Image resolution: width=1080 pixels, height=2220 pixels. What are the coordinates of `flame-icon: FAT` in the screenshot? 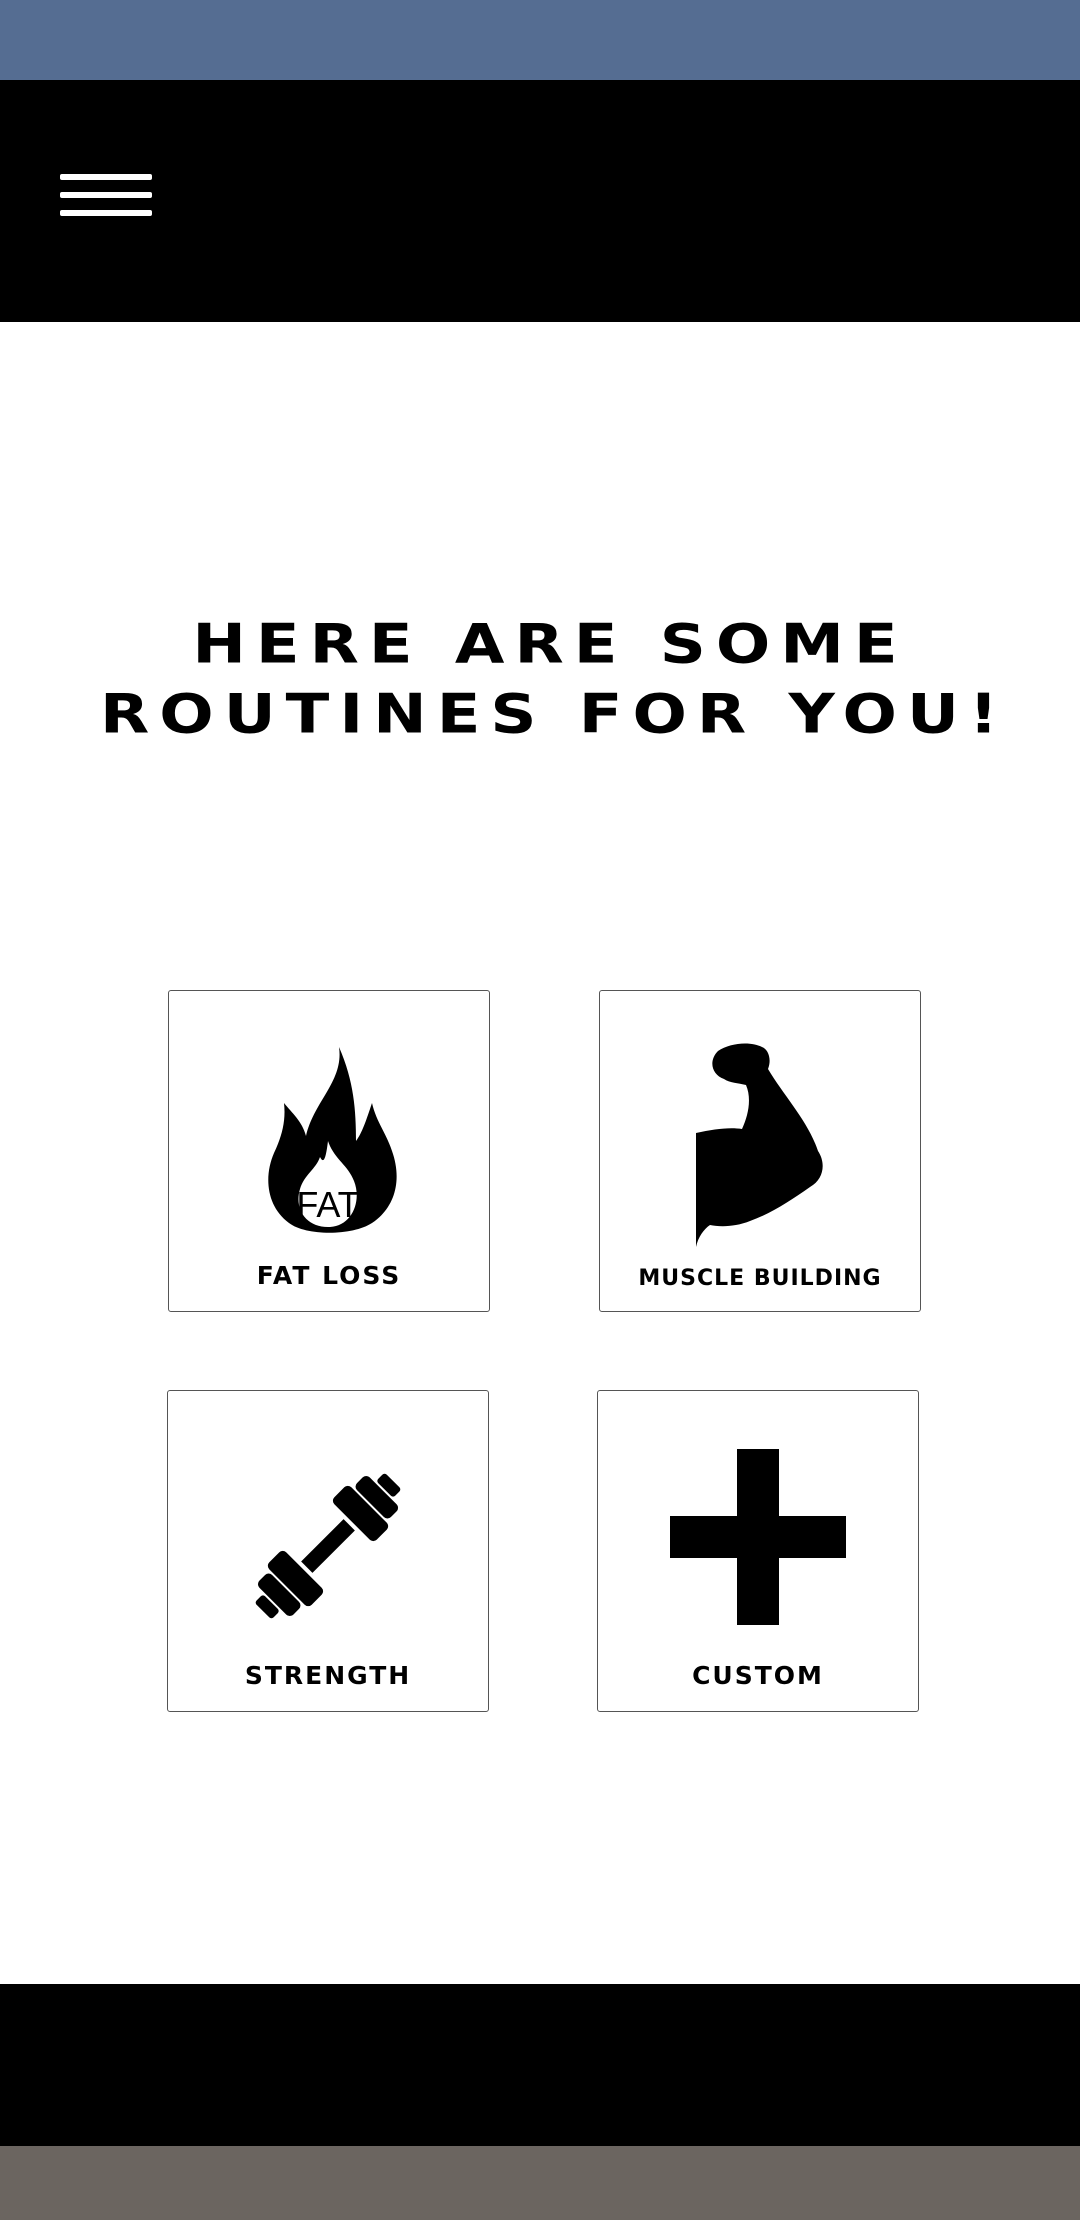 It's located at (332, 1140).